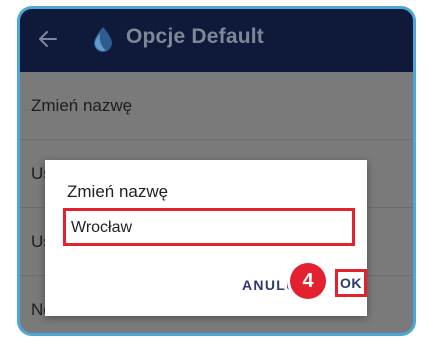 This screenshot has width=428, height=342. What do you see at coordinates (351, 283) in the screenshot?
I see `ok-button: OK` at bounding box center [351, 283].